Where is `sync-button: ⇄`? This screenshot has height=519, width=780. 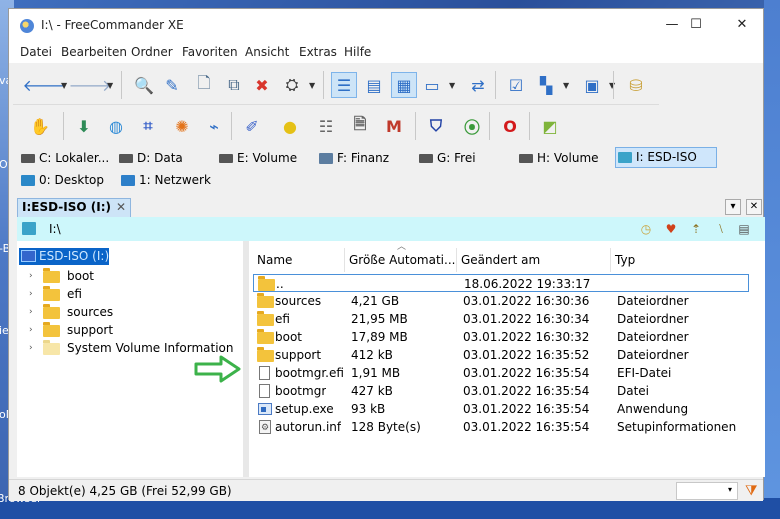
sync-button: ⇄ is located at coordinates (478, 85).